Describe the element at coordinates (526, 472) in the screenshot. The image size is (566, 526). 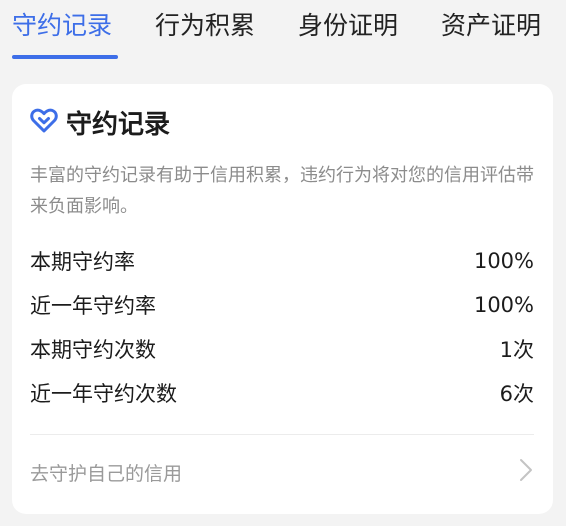
I see `chevron-right-icon` at that location.